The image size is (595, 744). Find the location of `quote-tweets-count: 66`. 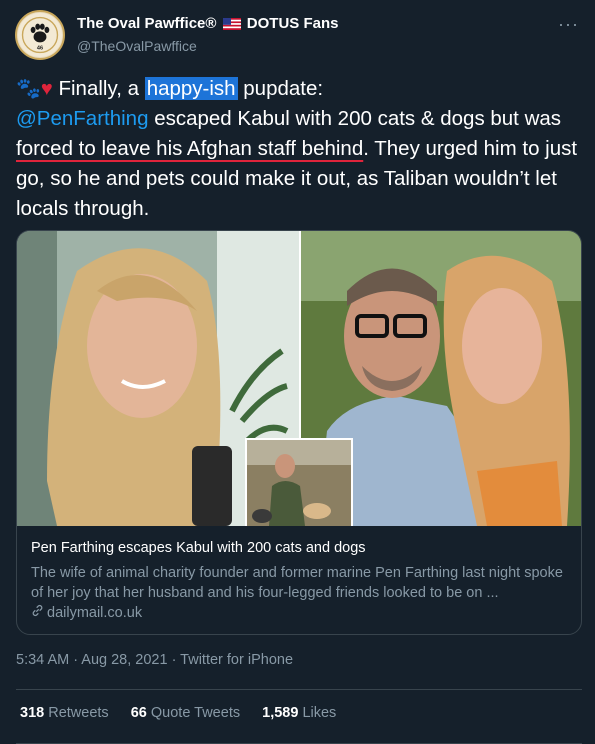

quote-tweets-count: 66 is located at coordinates (138, 713).